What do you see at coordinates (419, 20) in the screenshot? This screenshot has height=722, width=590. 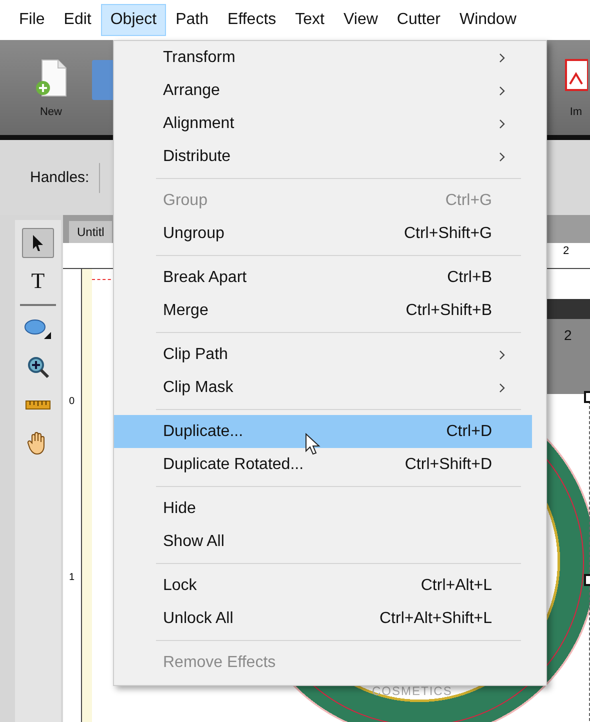 I see `menu-bar-item: Cutter` at bounding box center [419, 20].